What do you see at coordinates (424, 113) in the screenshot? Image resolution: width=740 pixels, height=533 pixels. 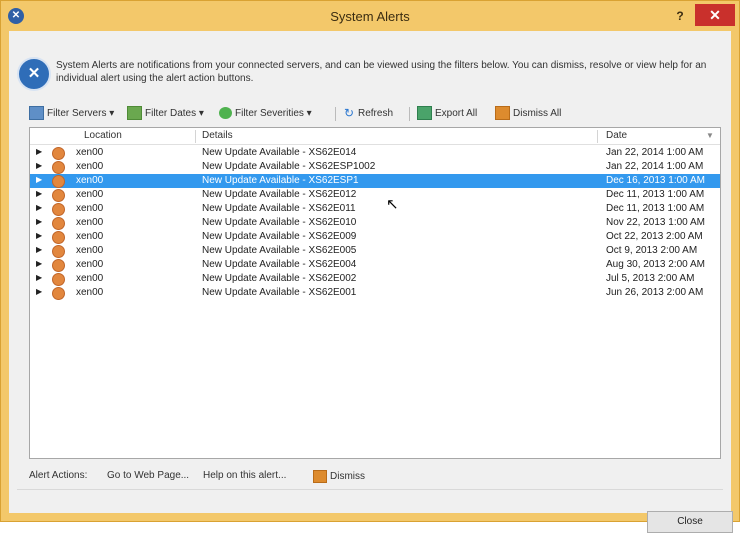 I see `export-icon` at bounding box center [424, 113].